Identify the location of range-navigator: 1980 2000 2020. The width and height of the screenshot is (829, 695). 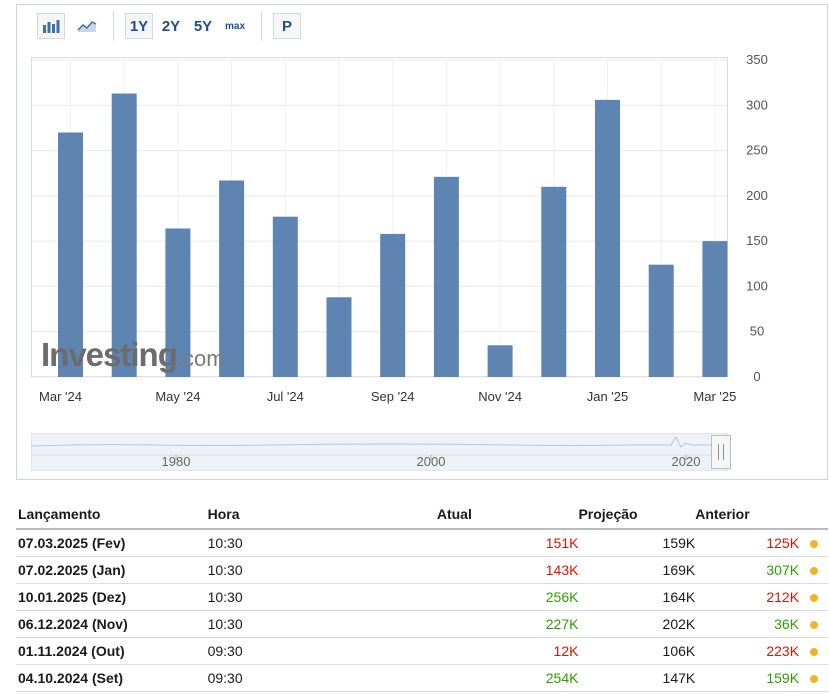
(379, 452).